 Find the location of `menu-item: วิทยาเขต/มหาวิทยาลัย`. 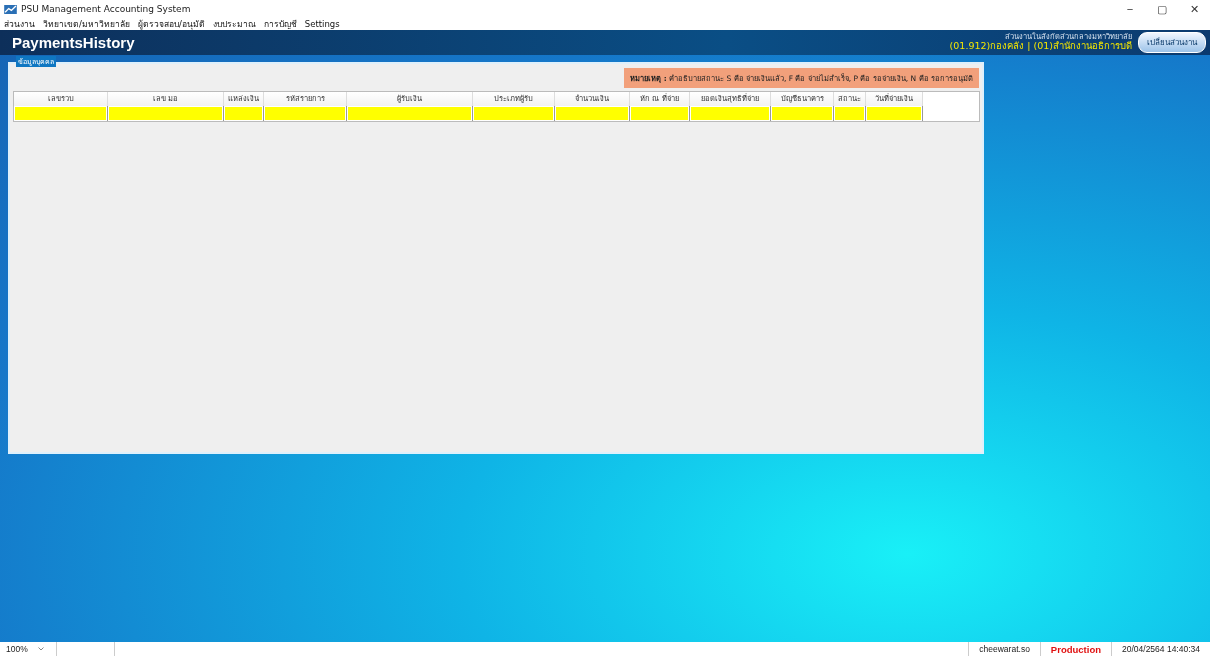

menu-item: วิทยาเขต/มหาวิทยาลัย is located at coordinates (86, 24).